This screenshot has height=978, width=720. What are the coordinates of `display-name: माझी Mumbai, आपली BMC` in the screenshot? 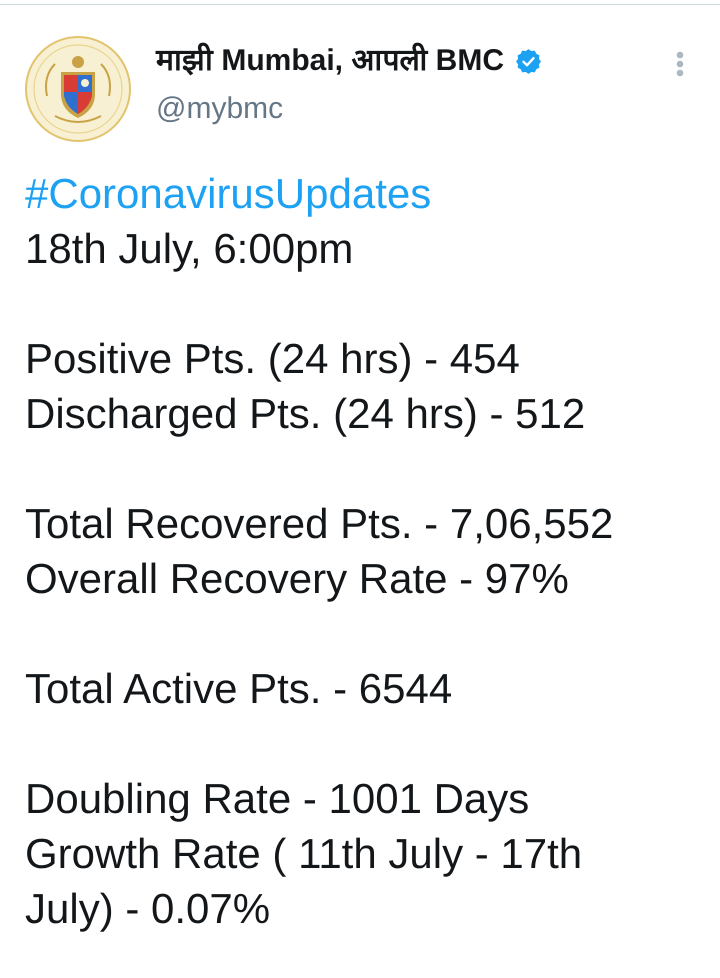 It's located at (330, 61).